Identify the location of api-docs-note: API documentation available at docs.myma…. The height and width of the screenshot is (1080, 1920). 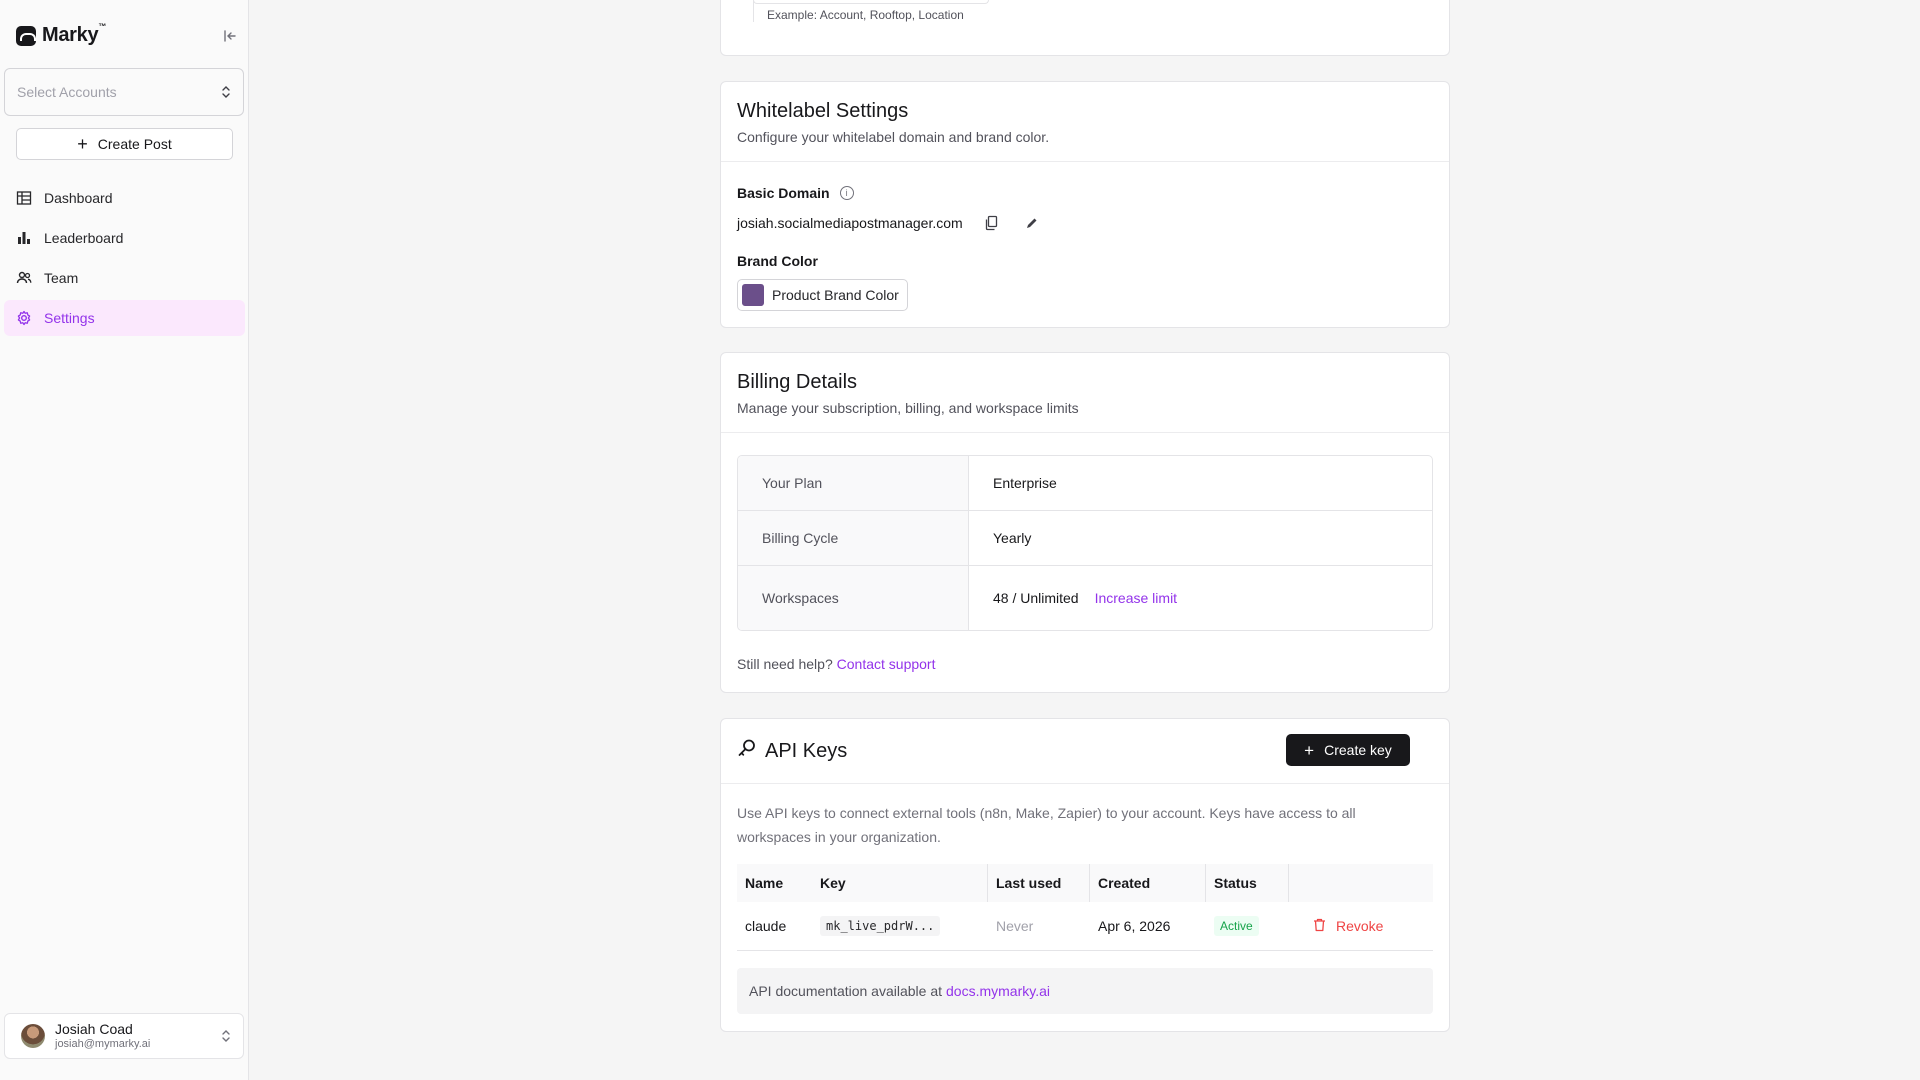
(1085, 991).